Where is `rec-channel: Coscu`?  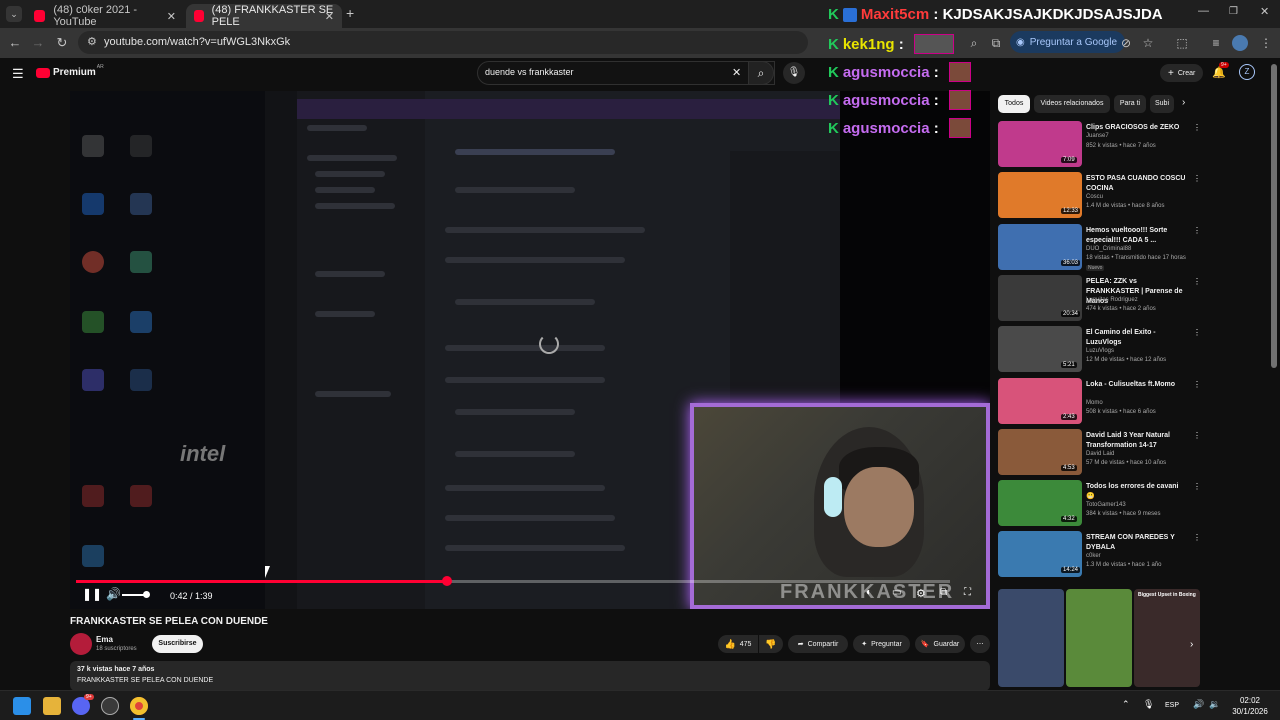 rec-channel: Coscu is located at coordinates (1094, 197).